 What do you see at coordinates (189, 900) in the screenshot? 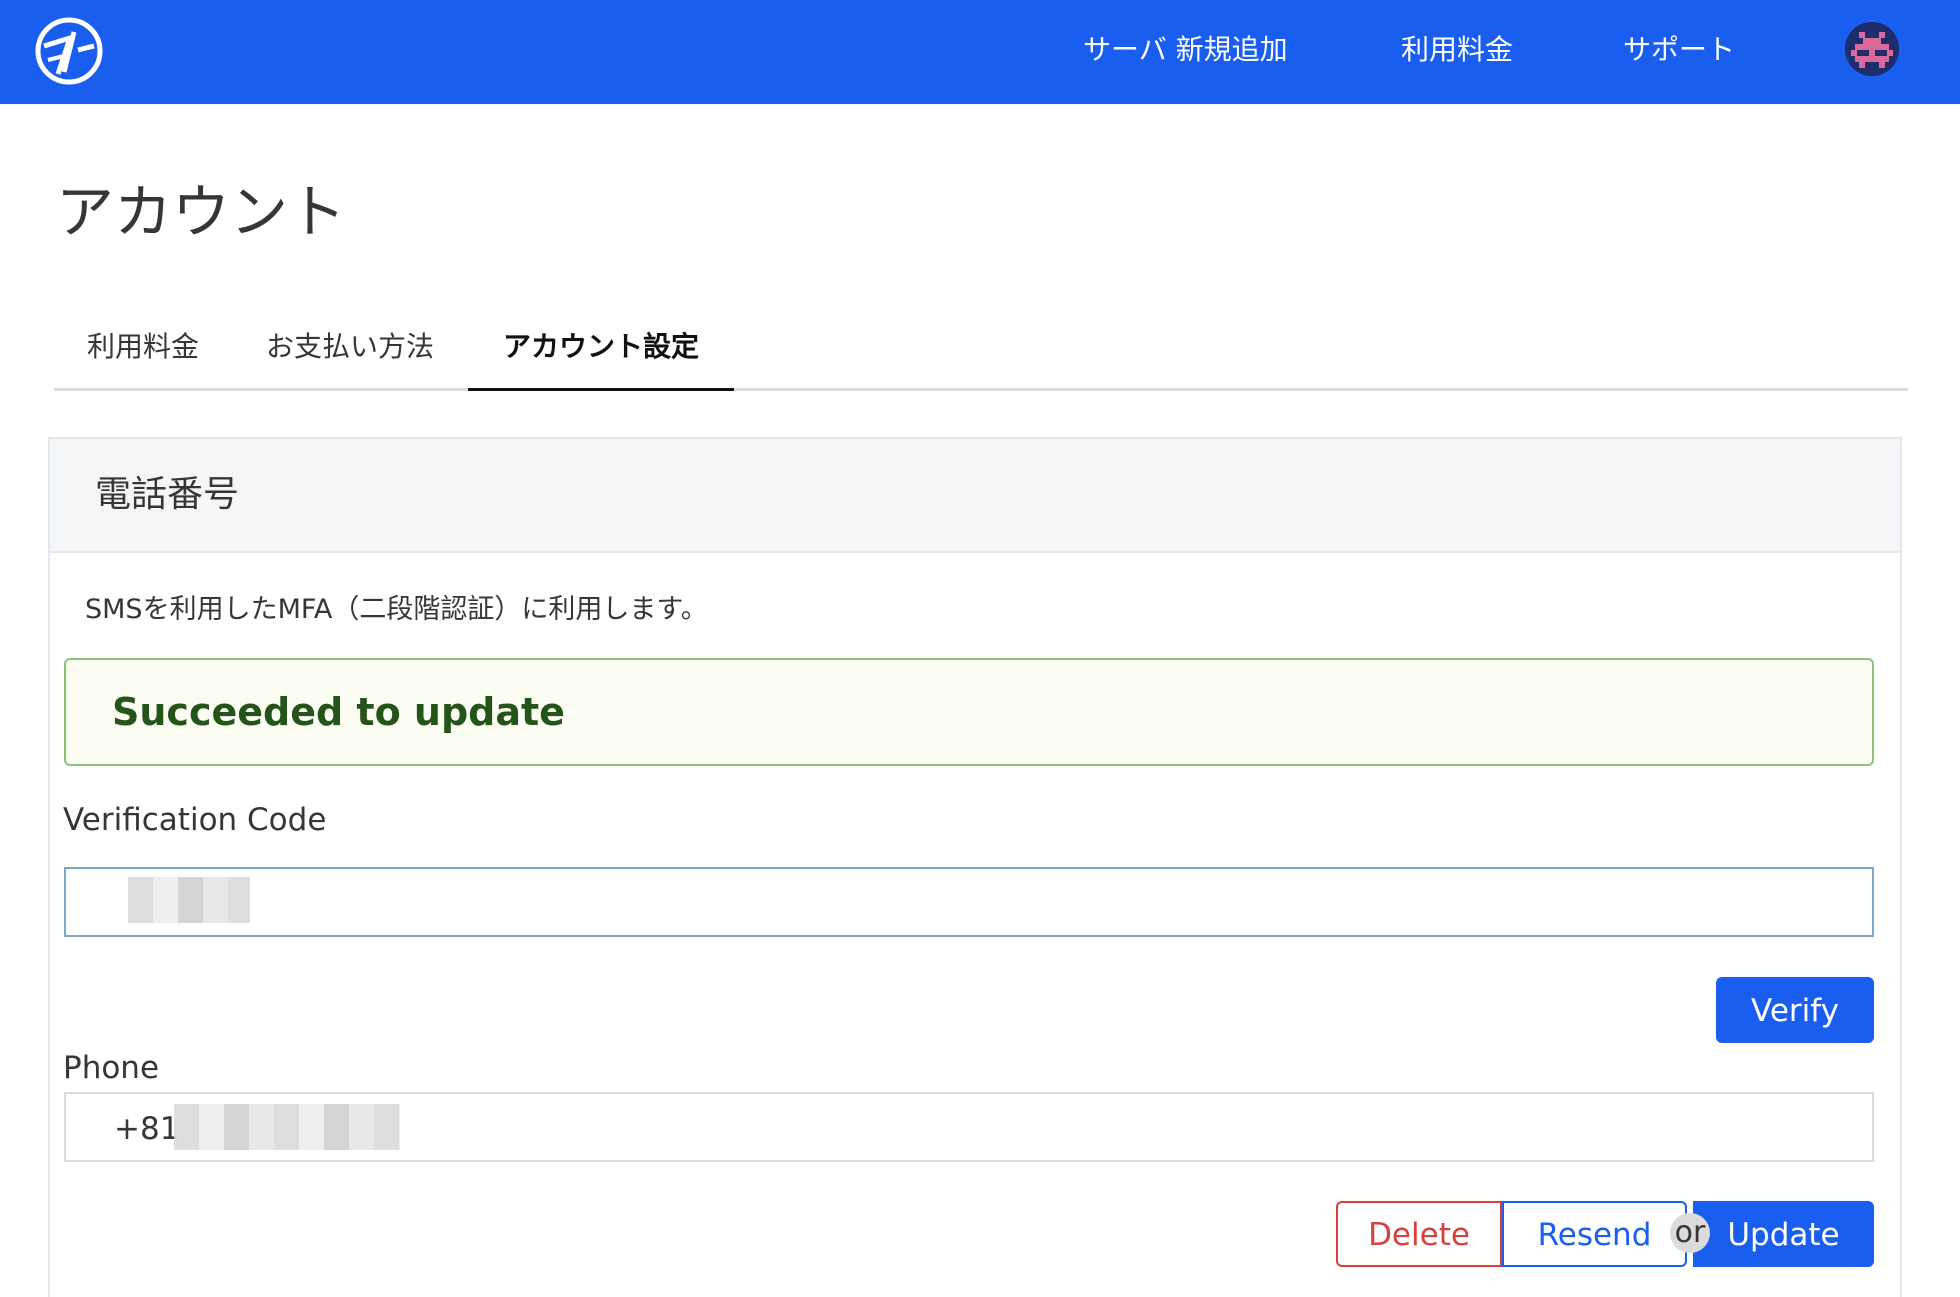
I see `redacted-code-blur` at bounding box center [189, 900].